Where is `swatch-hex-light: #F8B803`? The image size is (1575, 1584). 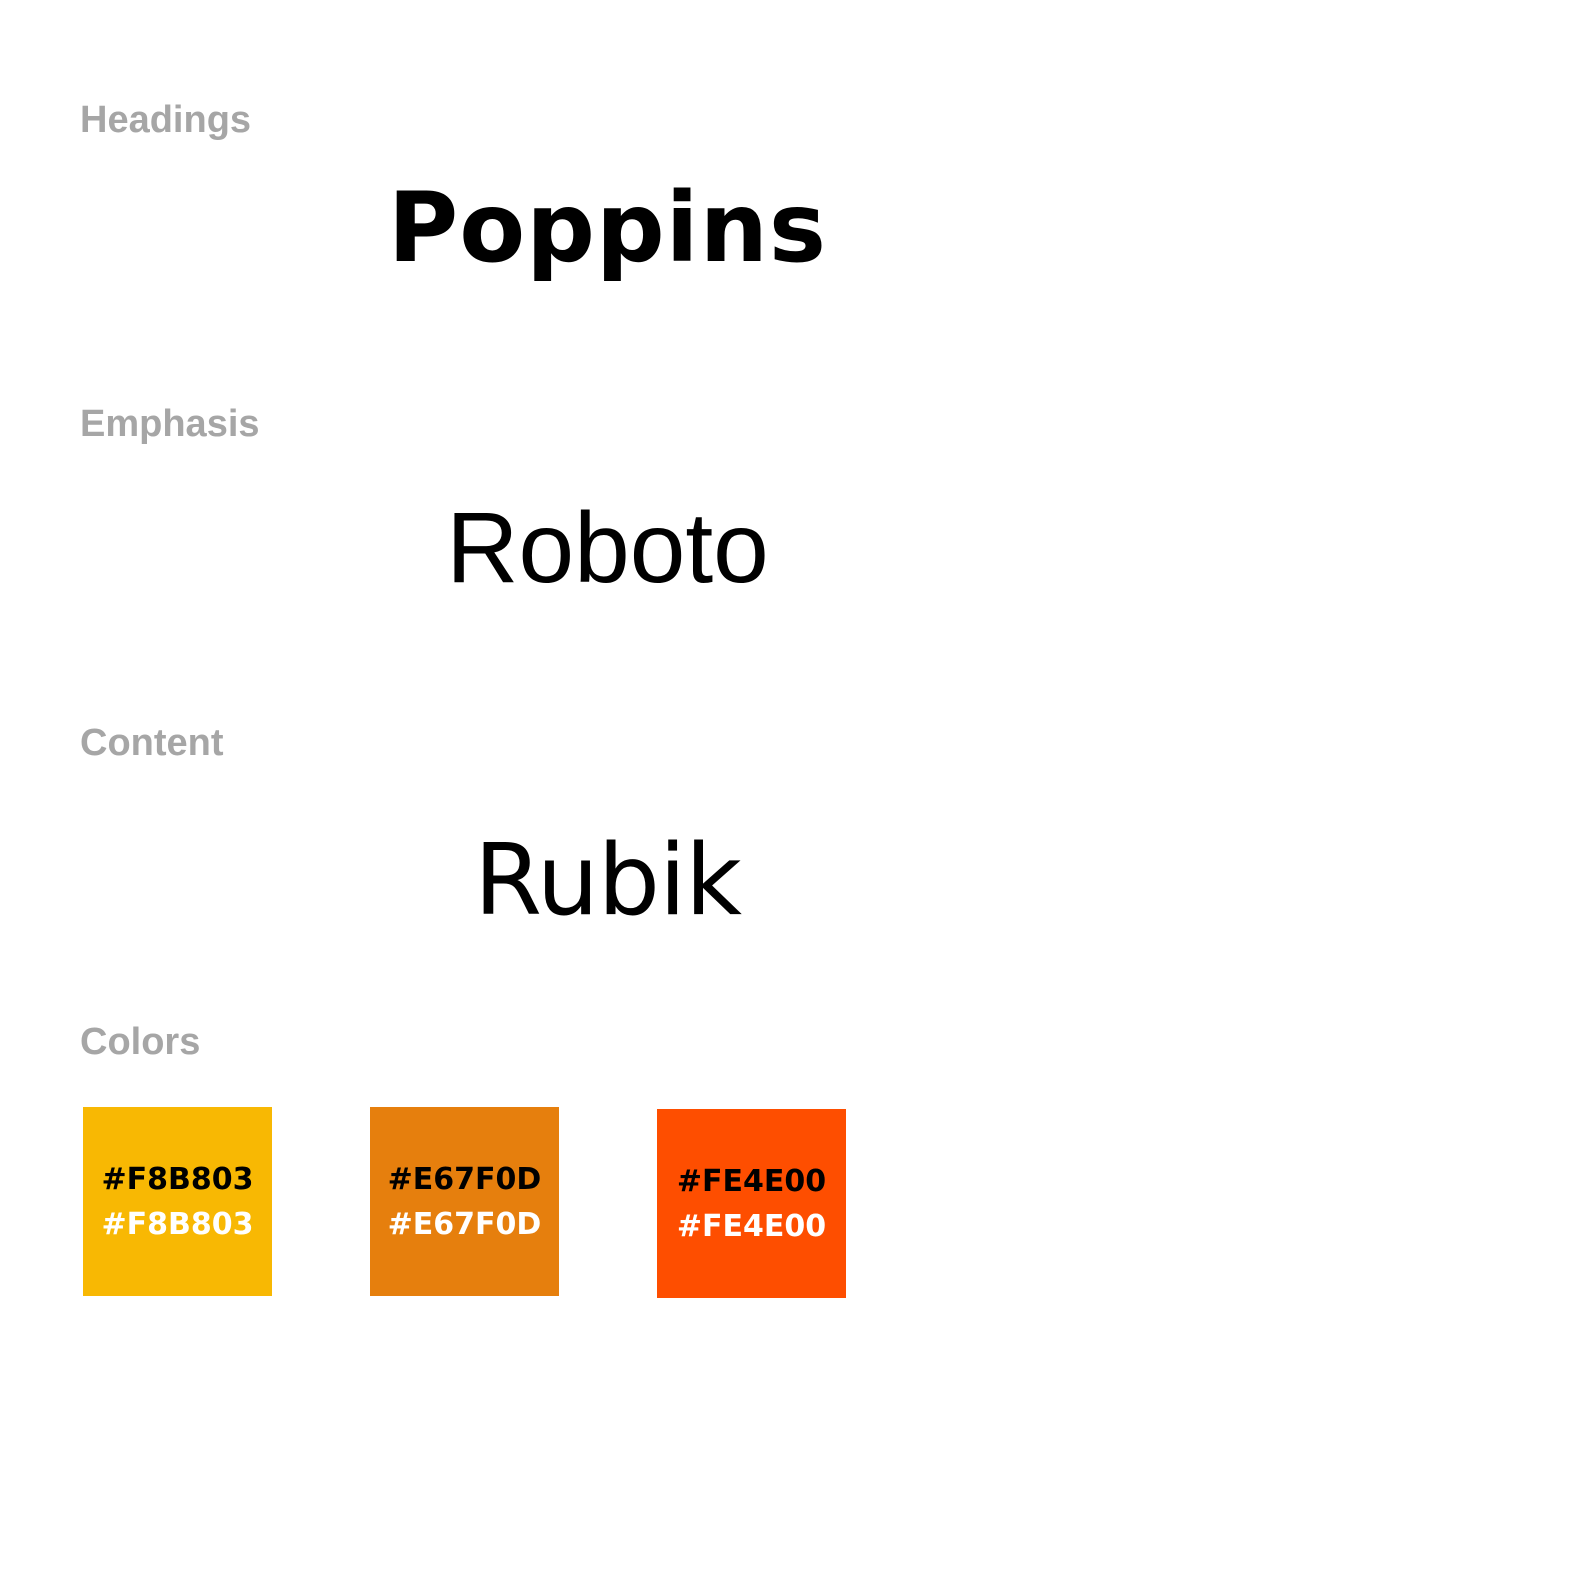
swatch-hex-light: #F8B803 is located at coordinates (177, 1224).